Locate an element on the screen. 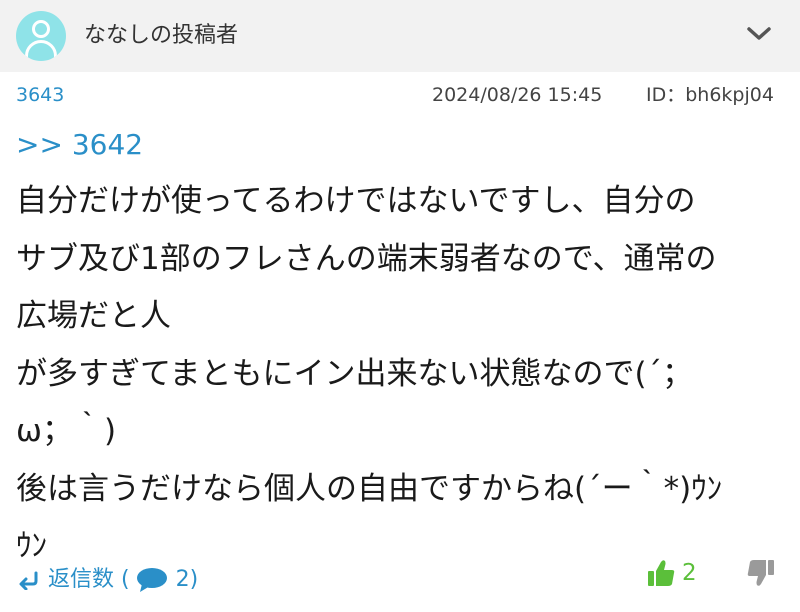 This screenshot has width=800, height=612. replies-count: 2 is located at coordinates (182, 579).